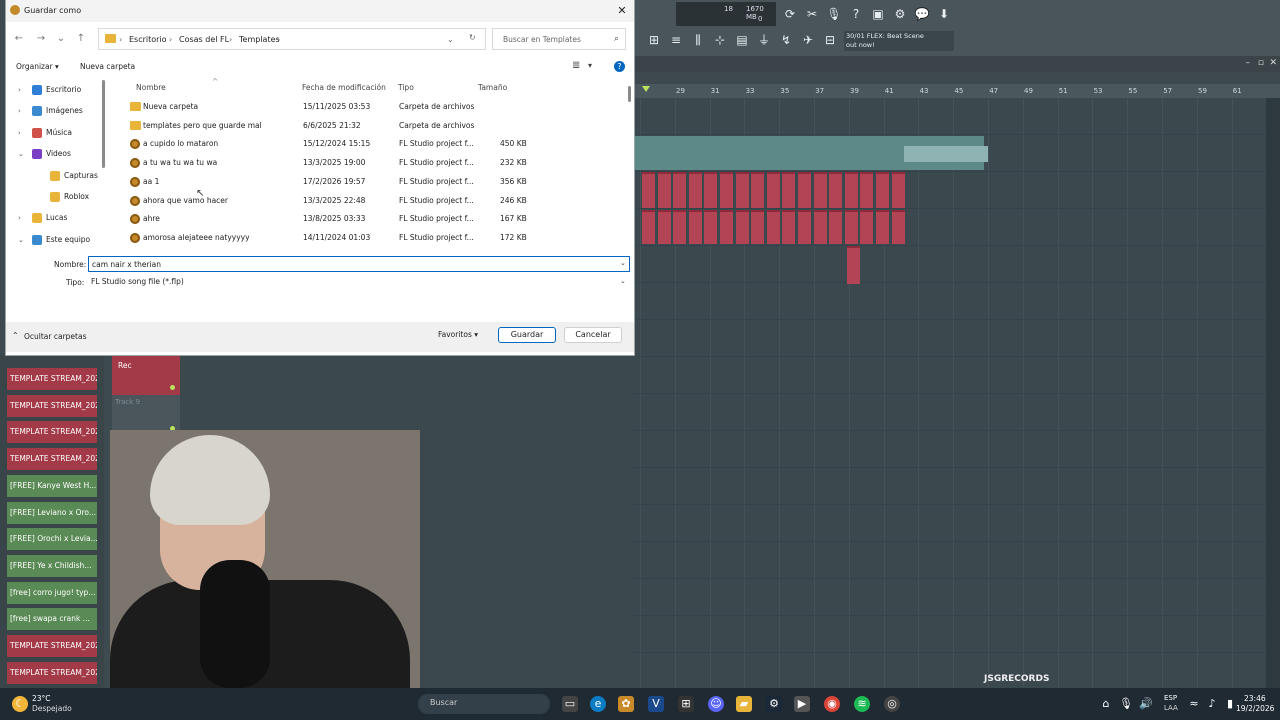  Describe the element at coordinates (146, 375) in the screenshot. I see `rec-track: Rec` at that location.